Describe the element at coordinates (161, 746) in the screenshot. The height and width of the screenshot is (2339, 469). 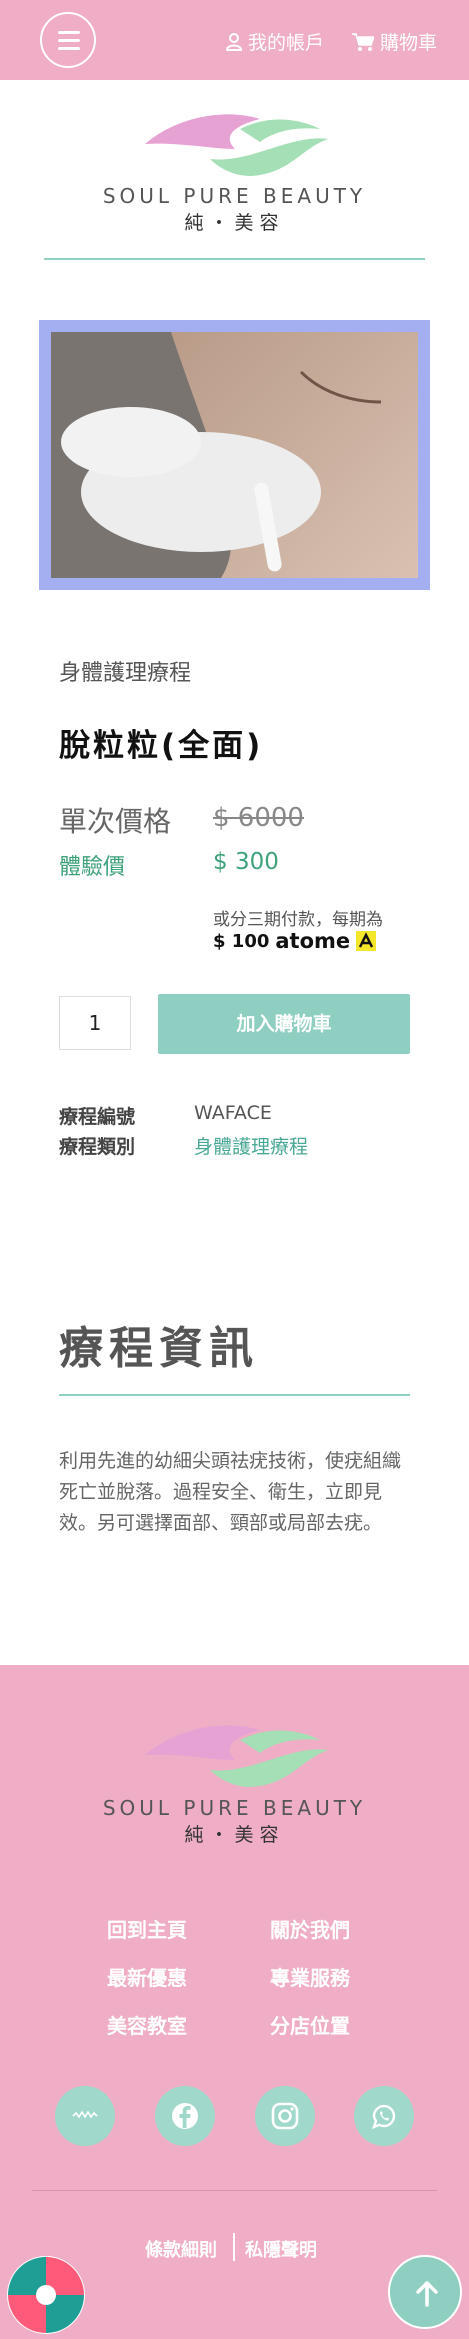
I see `product-title: 脫粒粒(全面)` at that location.